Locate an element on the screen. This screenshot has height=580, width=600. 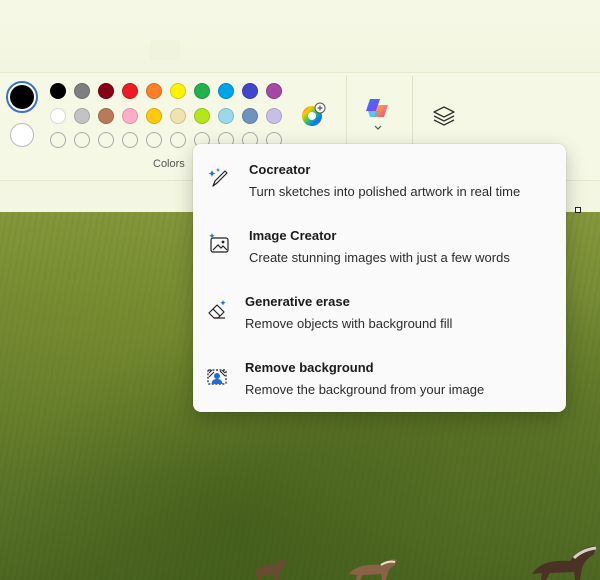
faint-tab is located at coordinates (165, 50).